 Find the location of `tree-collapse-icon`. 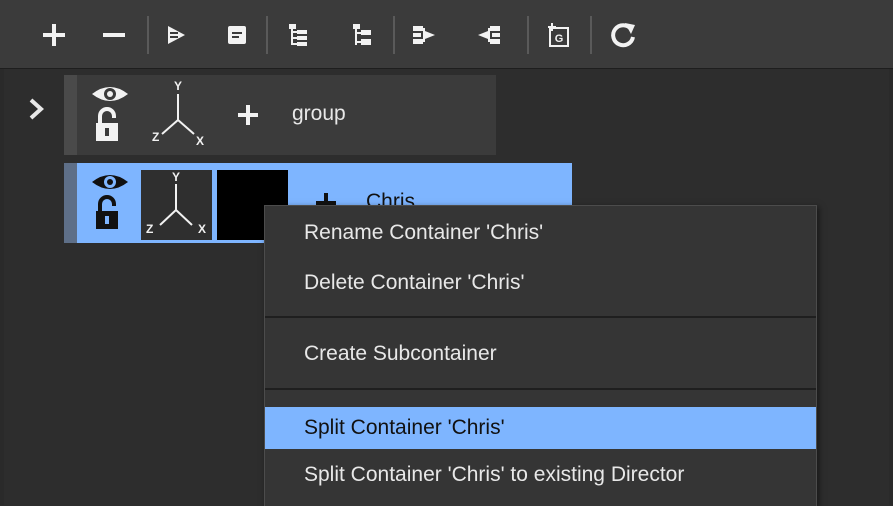

tree-collapse-icon is located at coordinates (362, 35).